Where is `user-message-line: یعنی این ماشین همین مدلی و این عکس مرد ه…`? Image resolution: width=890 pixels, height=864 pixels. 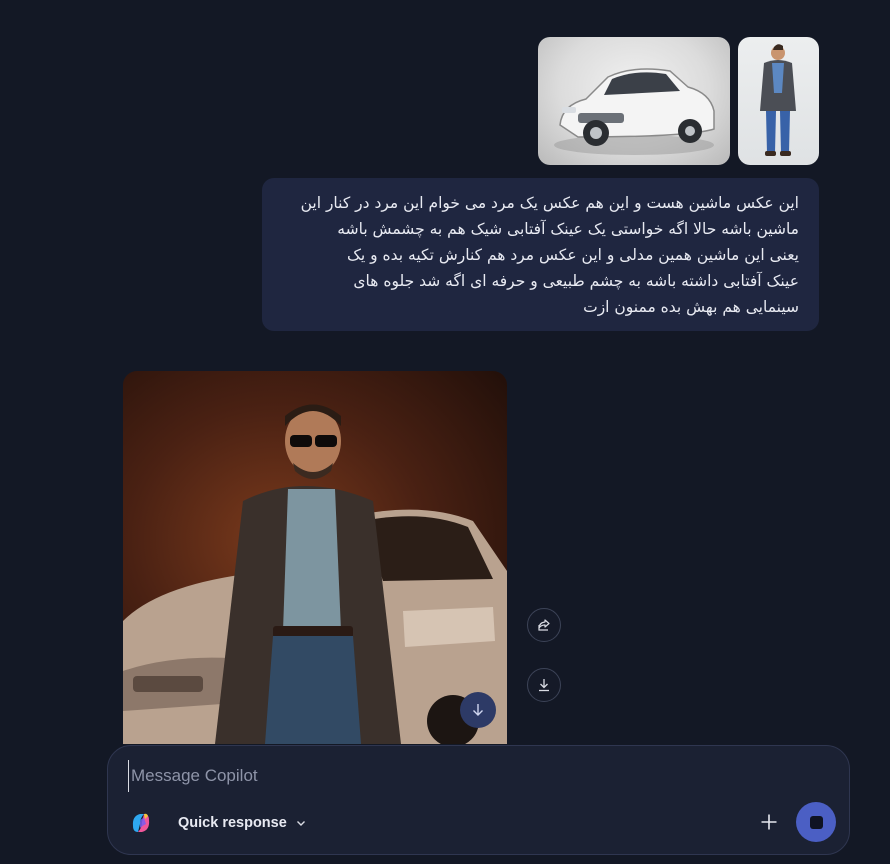 user-message-line: یعنی این ماشین همین مدلی و این عکس مرد ه… is located at coordinates (573, 255).